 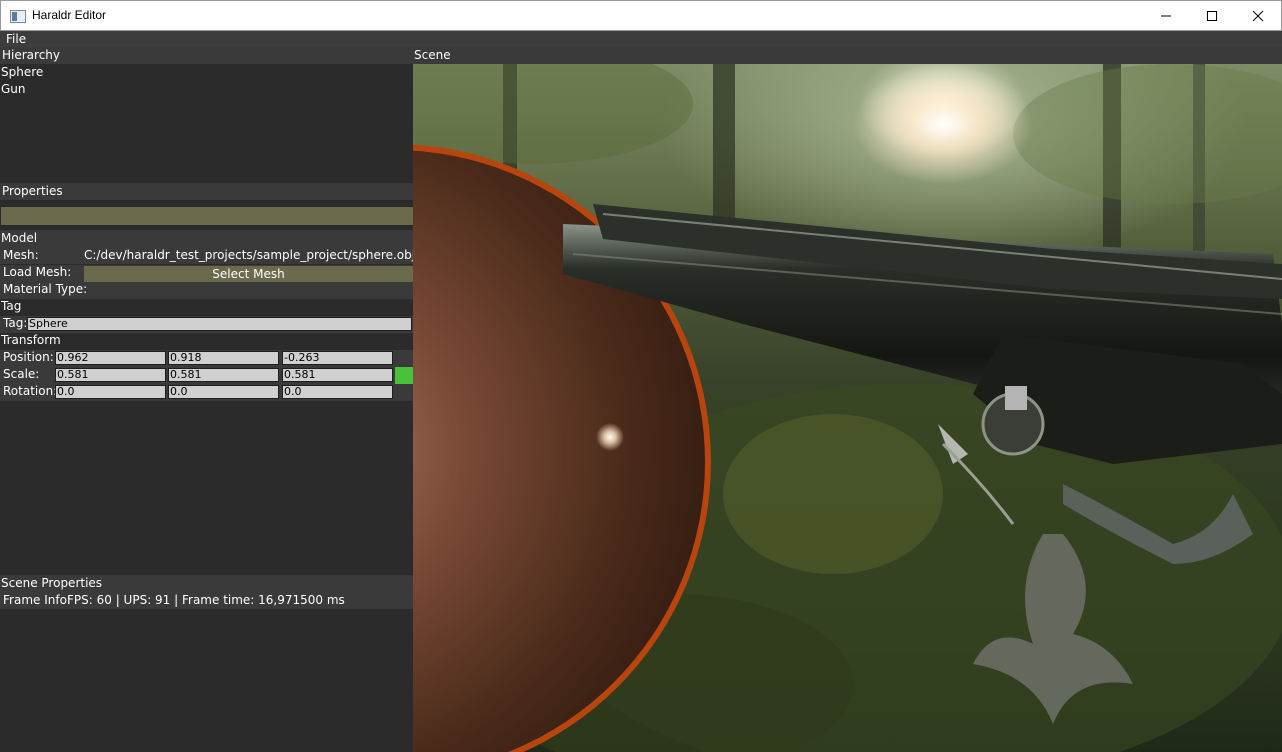 I want to click on maximize-icon, so click(x=1212, y=16).